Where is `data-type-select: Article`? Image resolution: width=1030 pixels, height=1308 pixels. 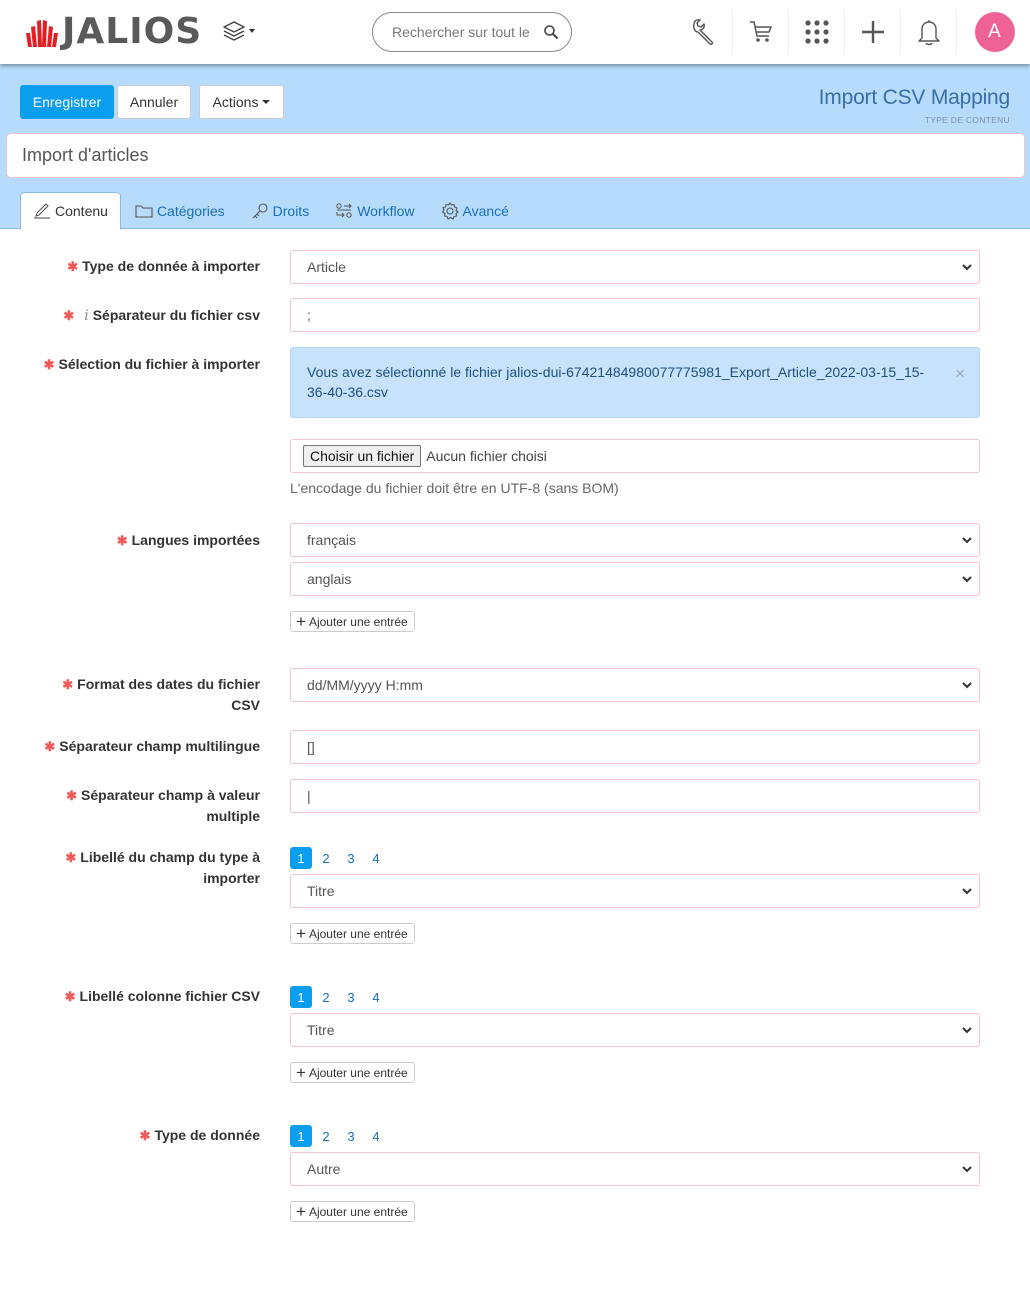 data-type-select: Article is located at coordinates (635, 267).